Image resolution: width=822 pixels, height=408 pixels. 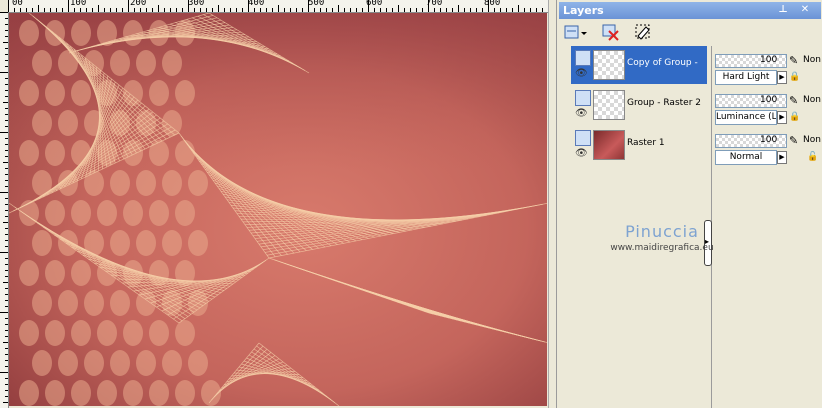 I want to click on horizontal-ruler: 00 100 200 300 400 500 600 700 800, so click(x=278, y=6).